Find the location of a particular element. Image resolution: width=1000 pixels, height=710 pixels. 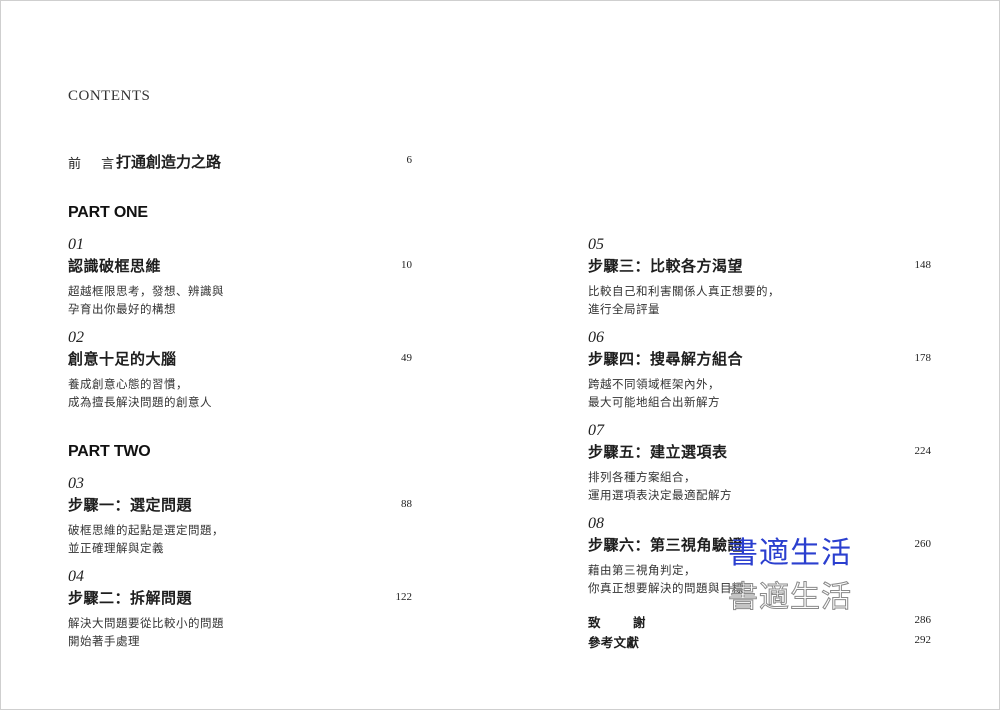

chapter-desc-line: 成為擅長解決問題的創意人 is located at coordinates (140, 402).